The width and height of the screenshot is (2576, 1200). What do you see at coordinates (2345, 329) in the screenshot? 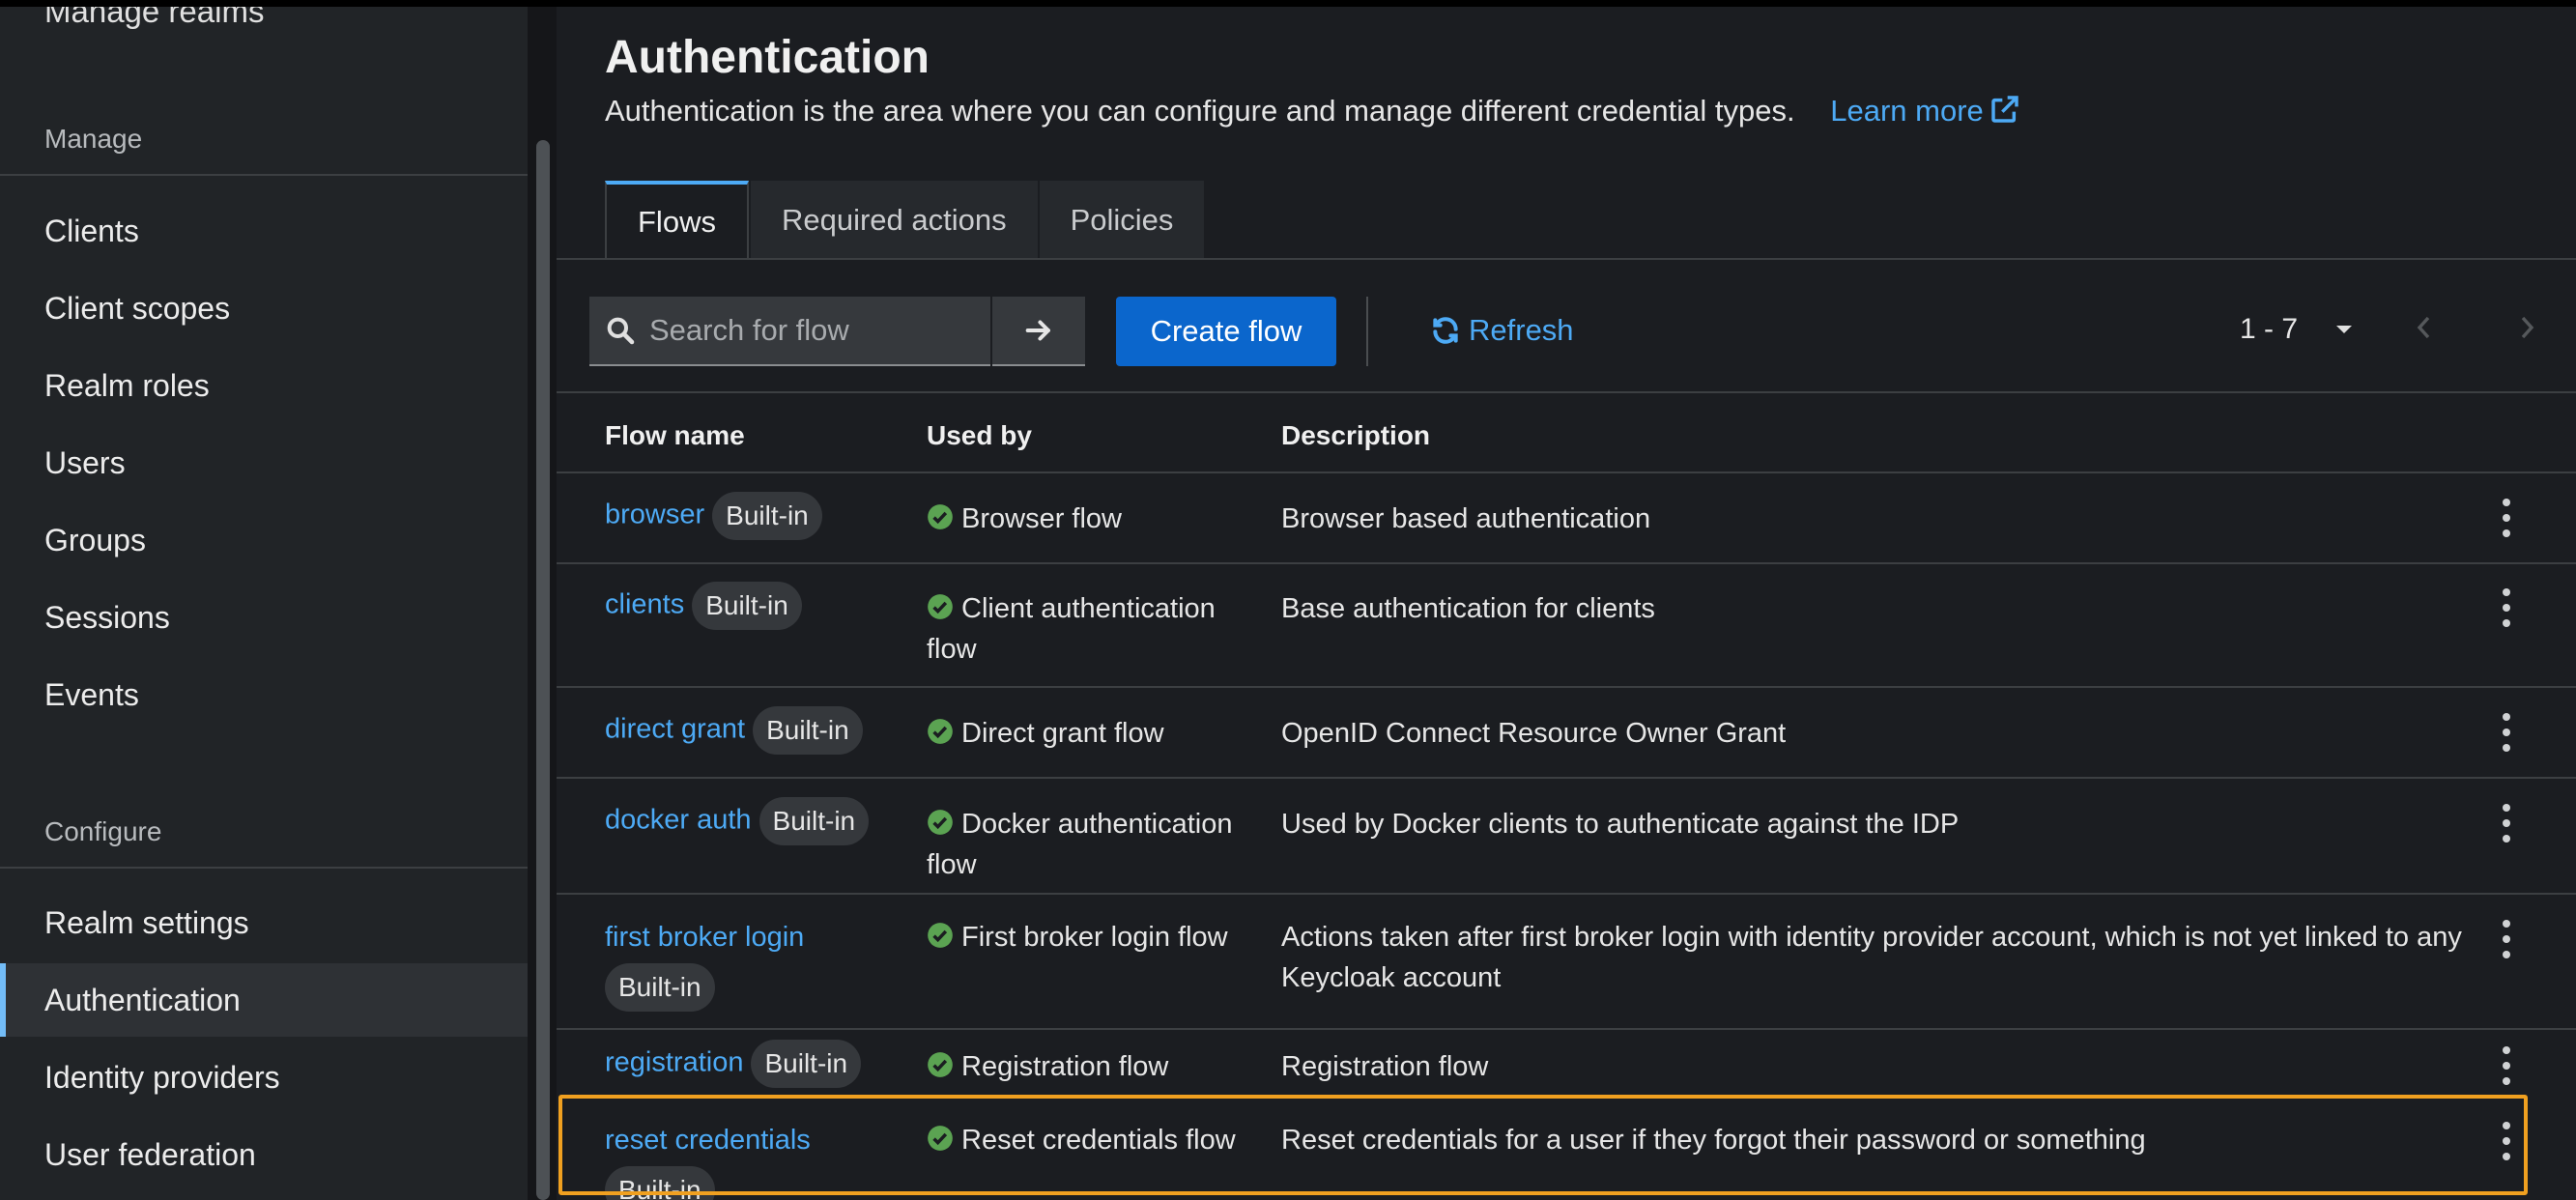
I see `caret-down-icon` at bounding box center [2345, 329].